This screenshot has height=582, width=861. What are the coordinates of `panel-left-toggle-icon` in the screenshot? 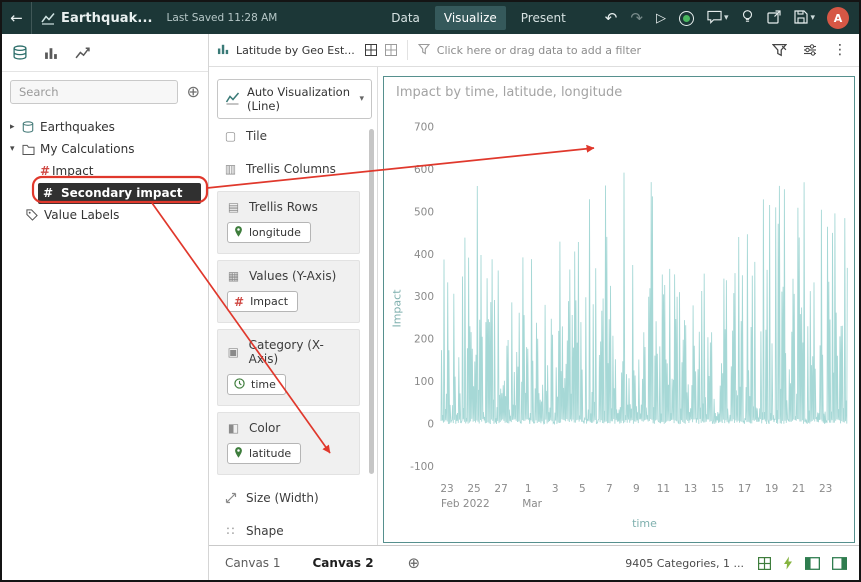 It's located at (812, 563).